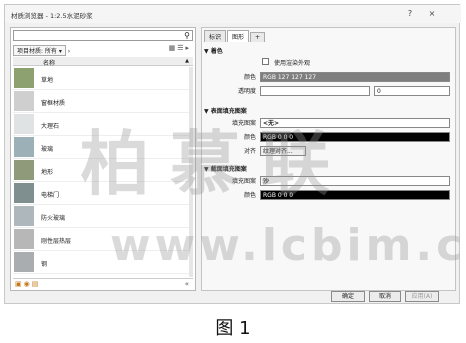 This screenshot has height=343, width=466. I want to click on search-icon: ⚲, so click(187, 36).